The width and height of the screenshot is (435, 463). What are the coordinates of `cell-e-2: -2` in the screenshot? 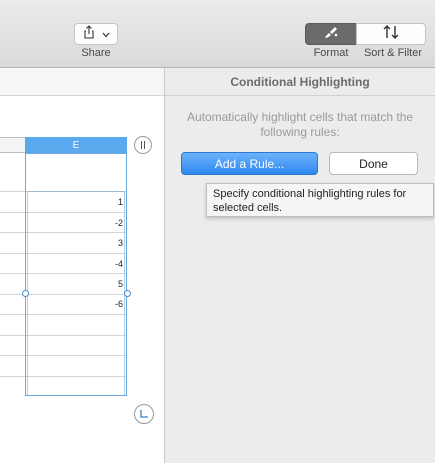 It's located at (75, 223).